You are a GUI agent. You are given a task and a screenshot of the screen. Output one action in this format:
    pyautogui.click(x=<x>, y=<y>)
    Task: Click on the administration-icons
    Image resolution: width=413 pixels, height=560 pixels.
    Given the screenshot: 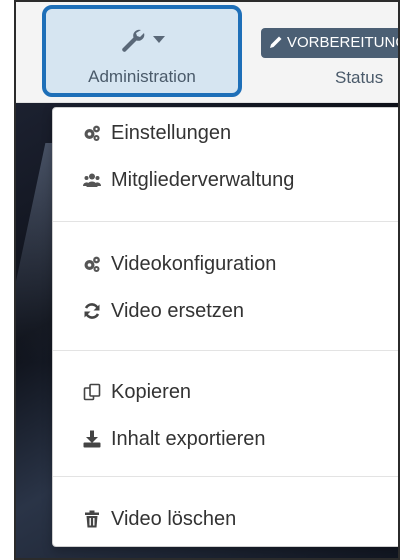 What is the action you would take?
    pyautogui.click(x=142, y=40)
    